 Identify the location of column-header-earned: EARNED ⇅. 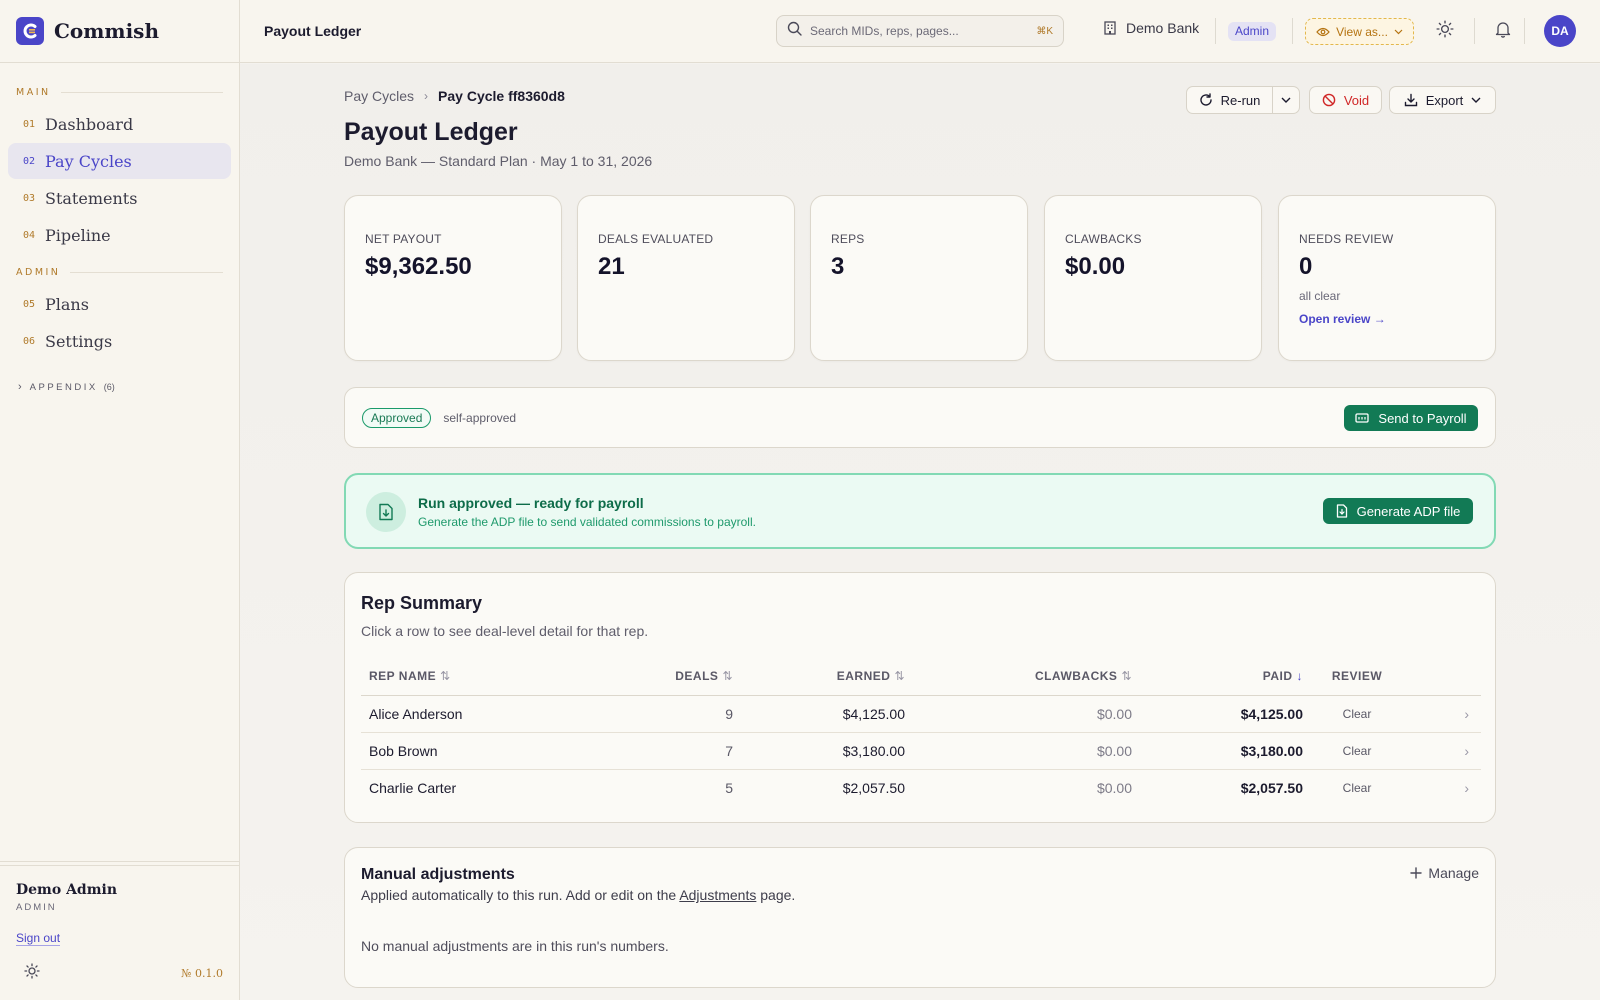
(819, 676).